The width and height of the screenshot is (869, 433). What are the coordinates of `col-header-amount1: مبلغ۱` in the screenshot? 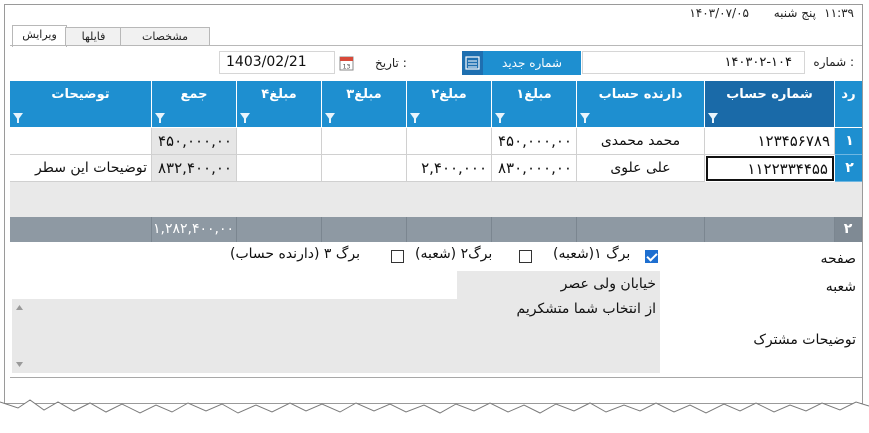 It's located at (534, 104).